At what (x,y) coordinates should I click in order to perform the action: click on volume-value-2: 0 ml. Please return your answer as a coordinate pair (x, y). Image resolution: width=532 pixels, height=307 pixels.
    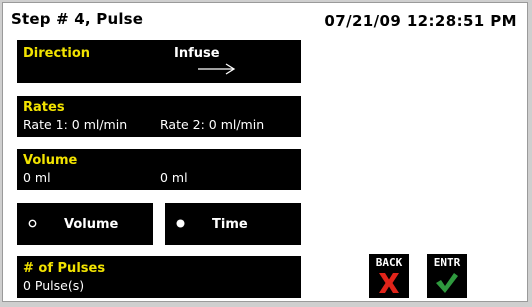
    Looking at the image, I should click on (174, 177).